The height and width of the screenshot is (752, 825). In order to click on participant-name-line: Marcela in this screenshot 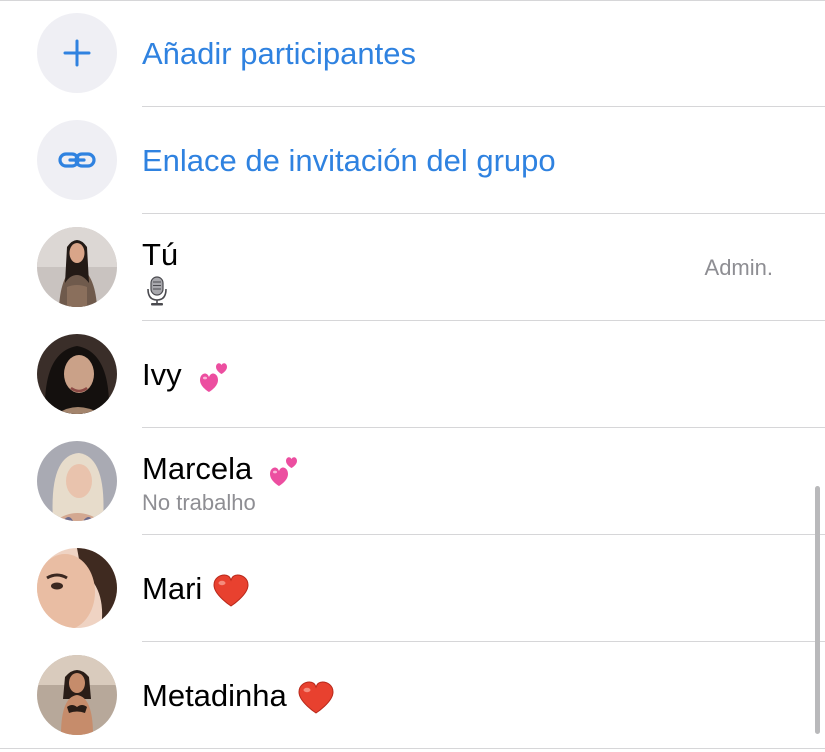, I will do `click(222, 469)`.